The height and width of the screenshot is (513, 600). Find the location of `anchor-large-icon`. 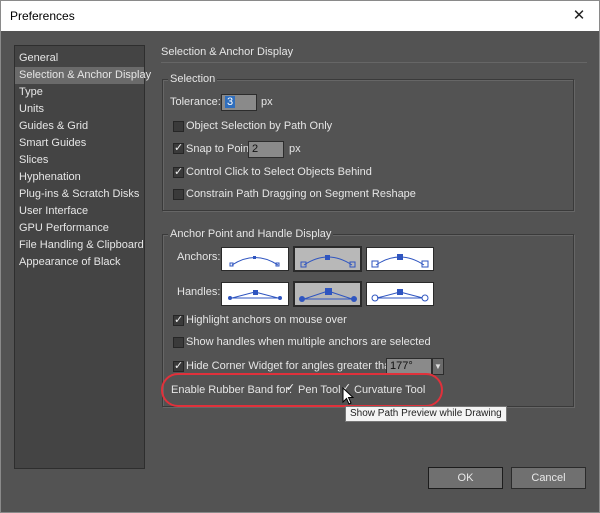

anchor-large-icon is located at coordinates (400, 261).